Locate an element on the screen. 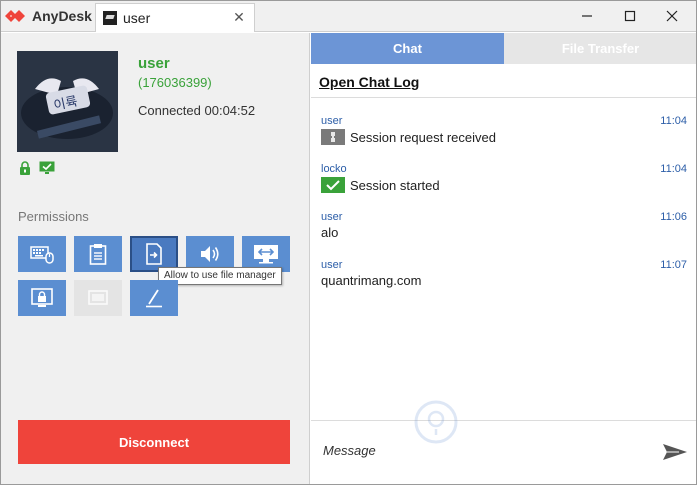 The width and height of the screenshot is (697, 485). message-body: quantrimang.com is located at coordinates (371, 280).